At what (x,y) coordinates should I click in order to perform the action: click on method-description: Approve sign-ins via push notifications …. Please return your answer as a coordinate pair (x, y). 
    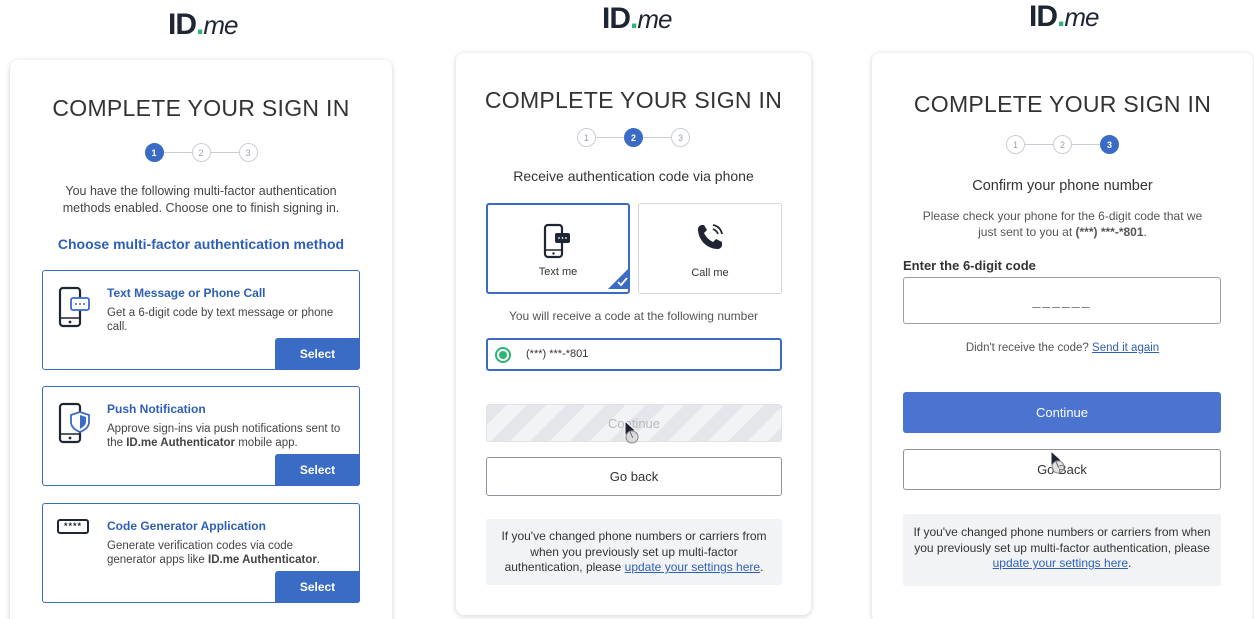
    Looking at the image, I should click on (224, 436).